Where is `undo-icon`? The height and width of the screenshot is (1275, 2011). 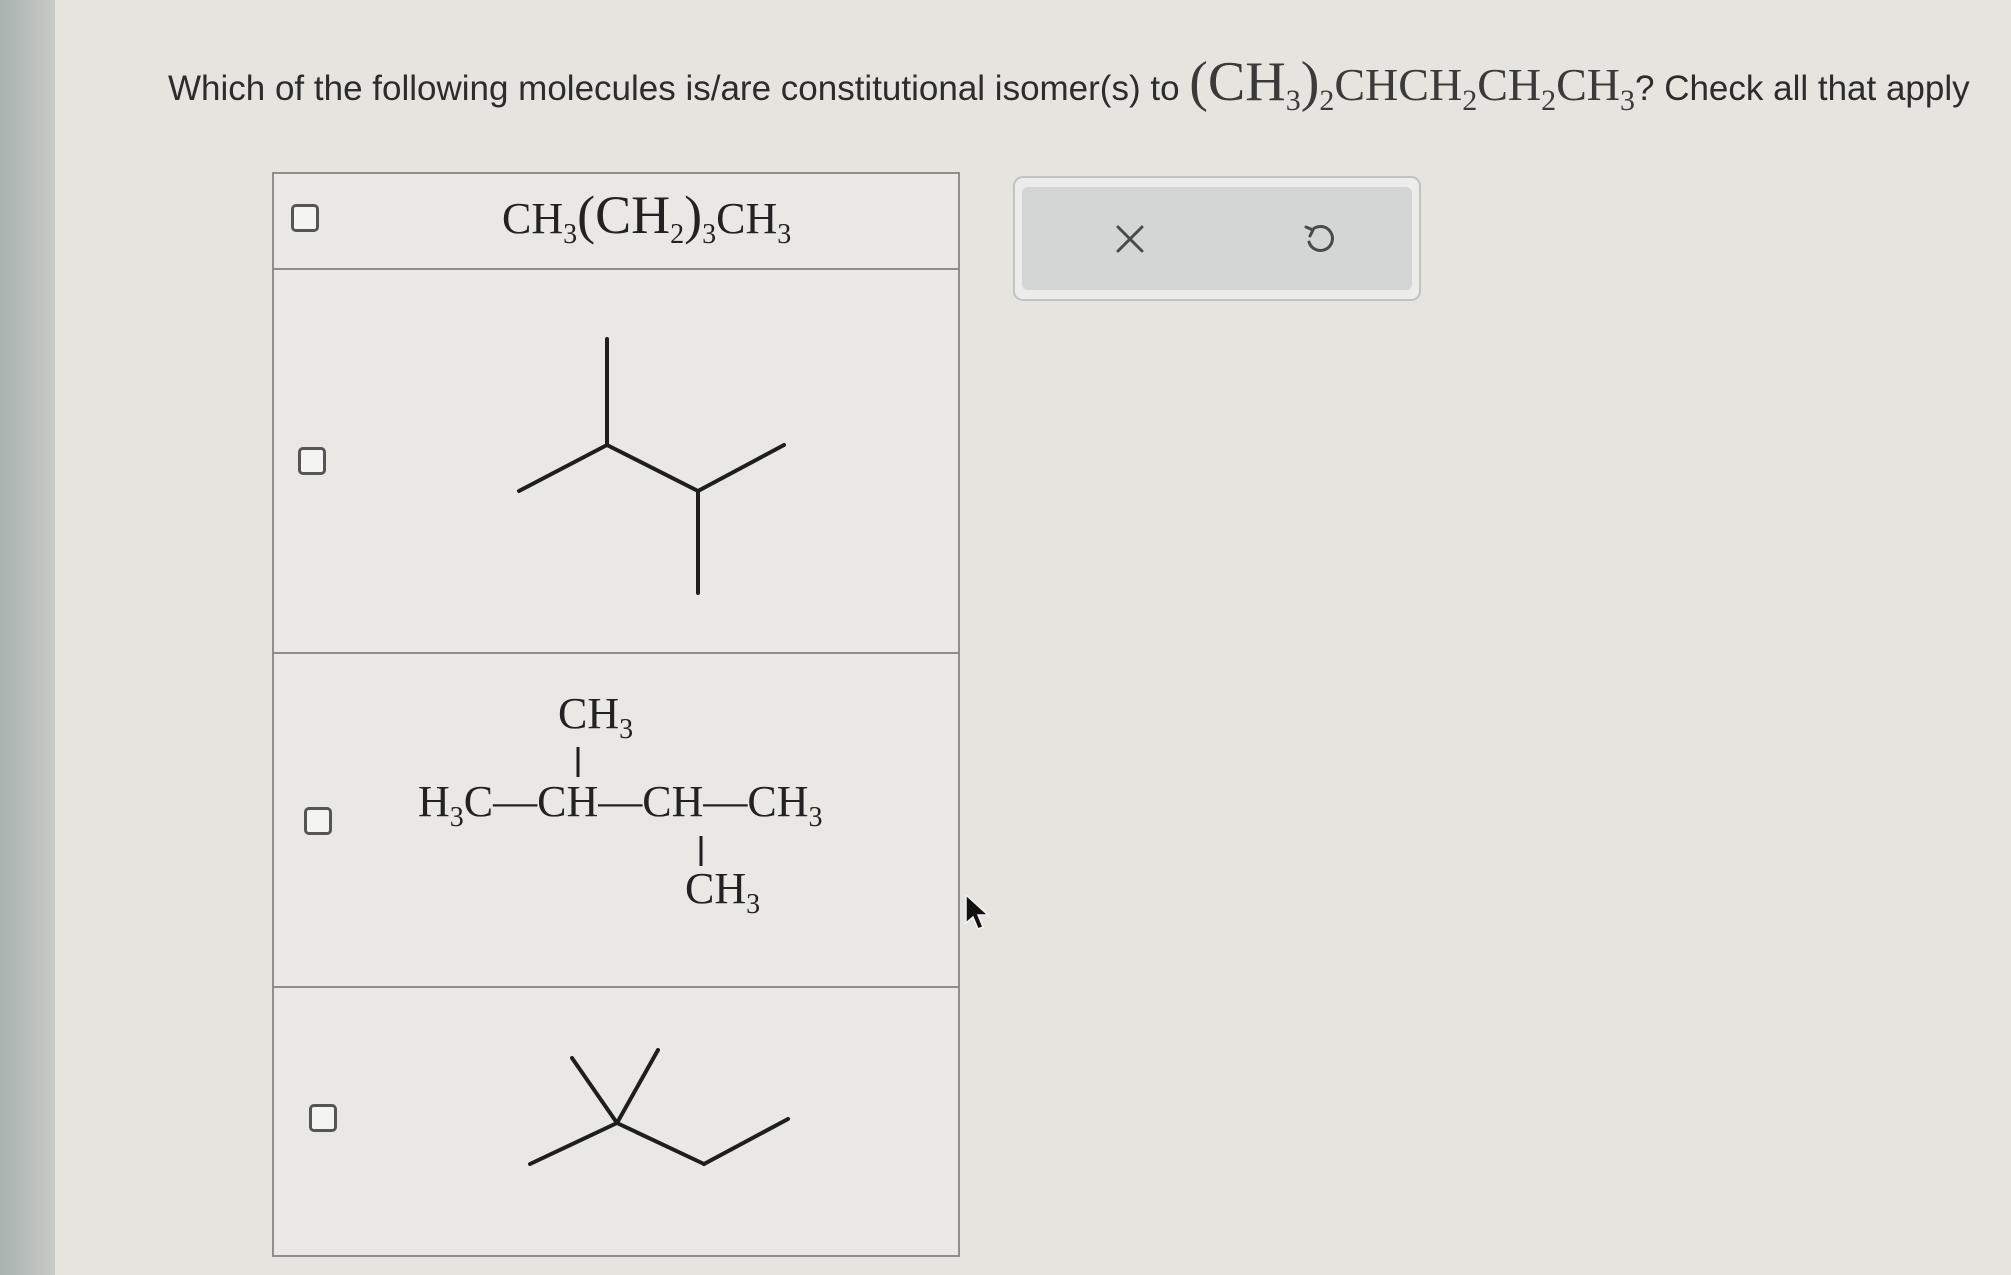 undo-icon is located at coordinates (1319, 238).